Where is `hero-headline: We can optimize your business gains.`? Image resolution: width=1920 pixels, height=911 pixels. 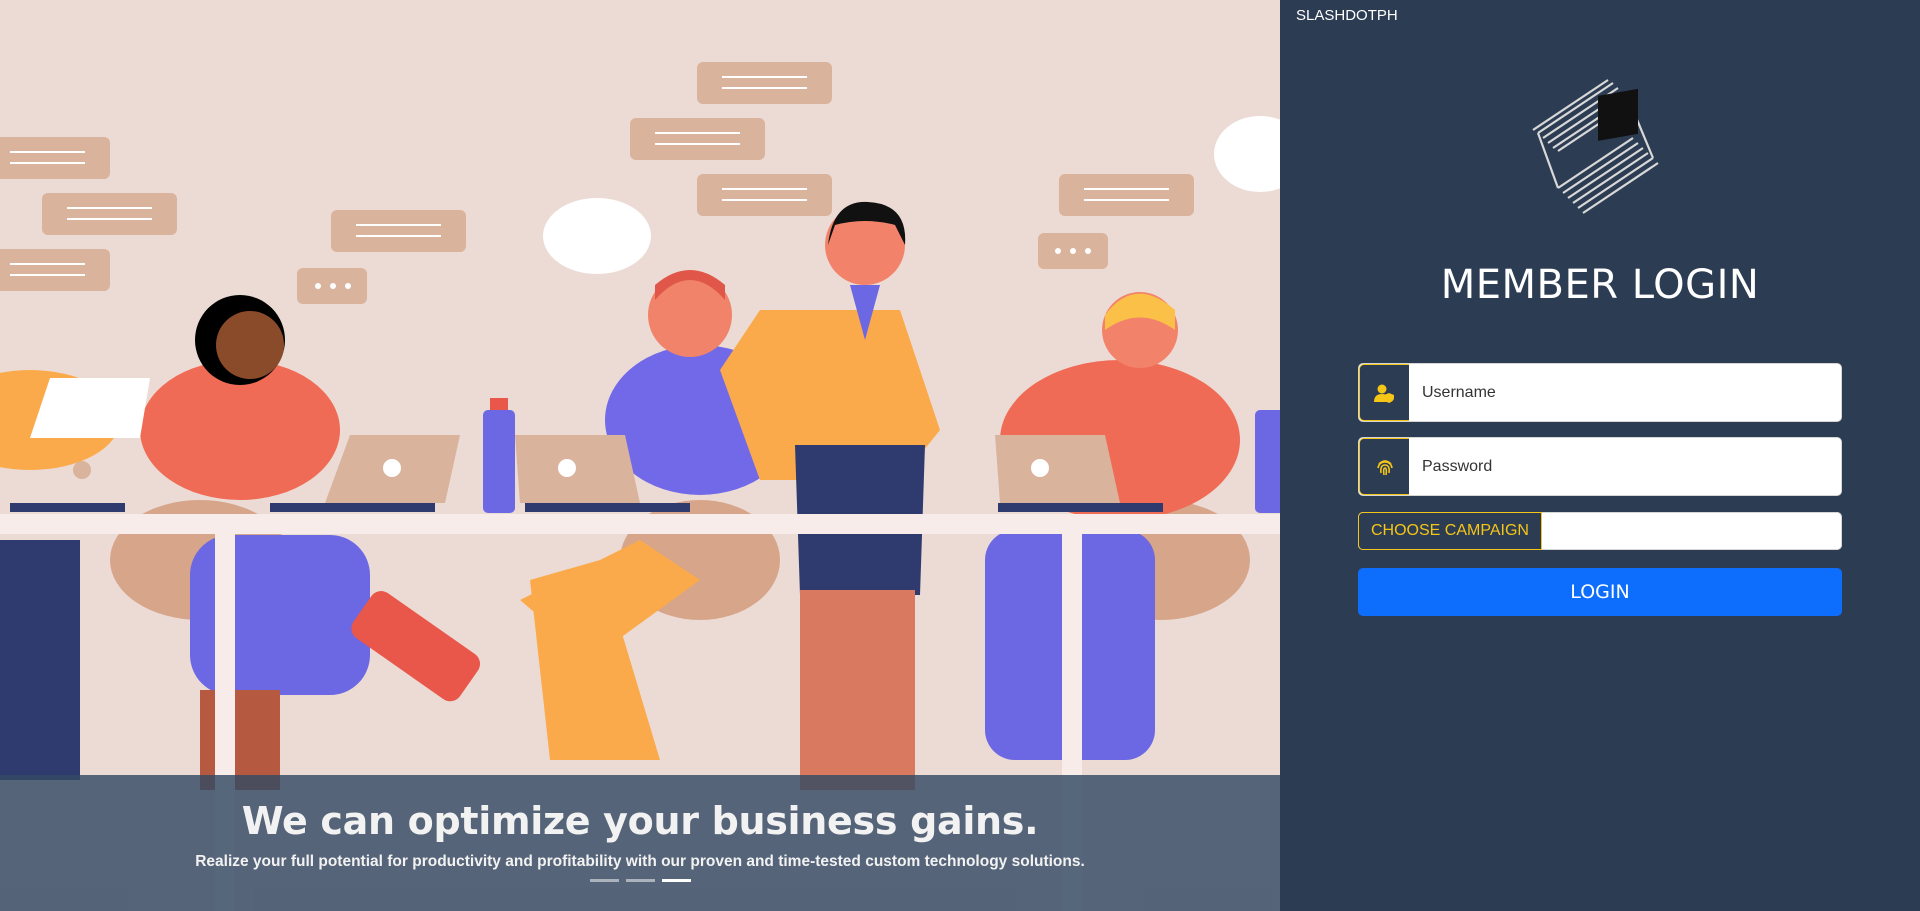 hero-headline: We can optimize your business gains. is located at coordinates (640, 821).